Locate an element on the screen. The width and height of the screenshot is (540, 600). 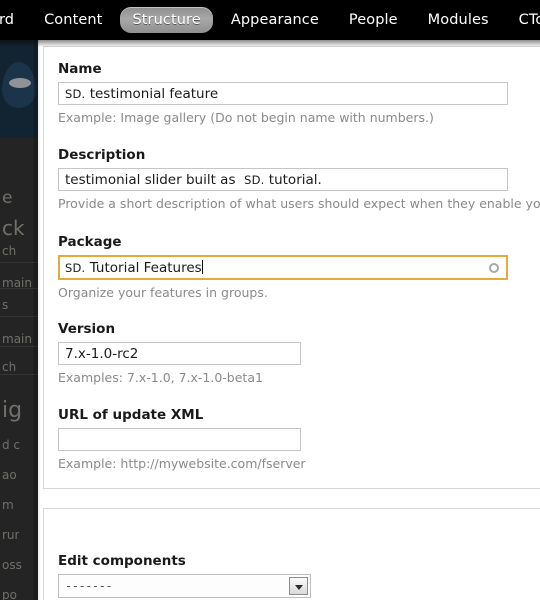
drupal-logo-eye-icon is located at coordinates (20, 83).